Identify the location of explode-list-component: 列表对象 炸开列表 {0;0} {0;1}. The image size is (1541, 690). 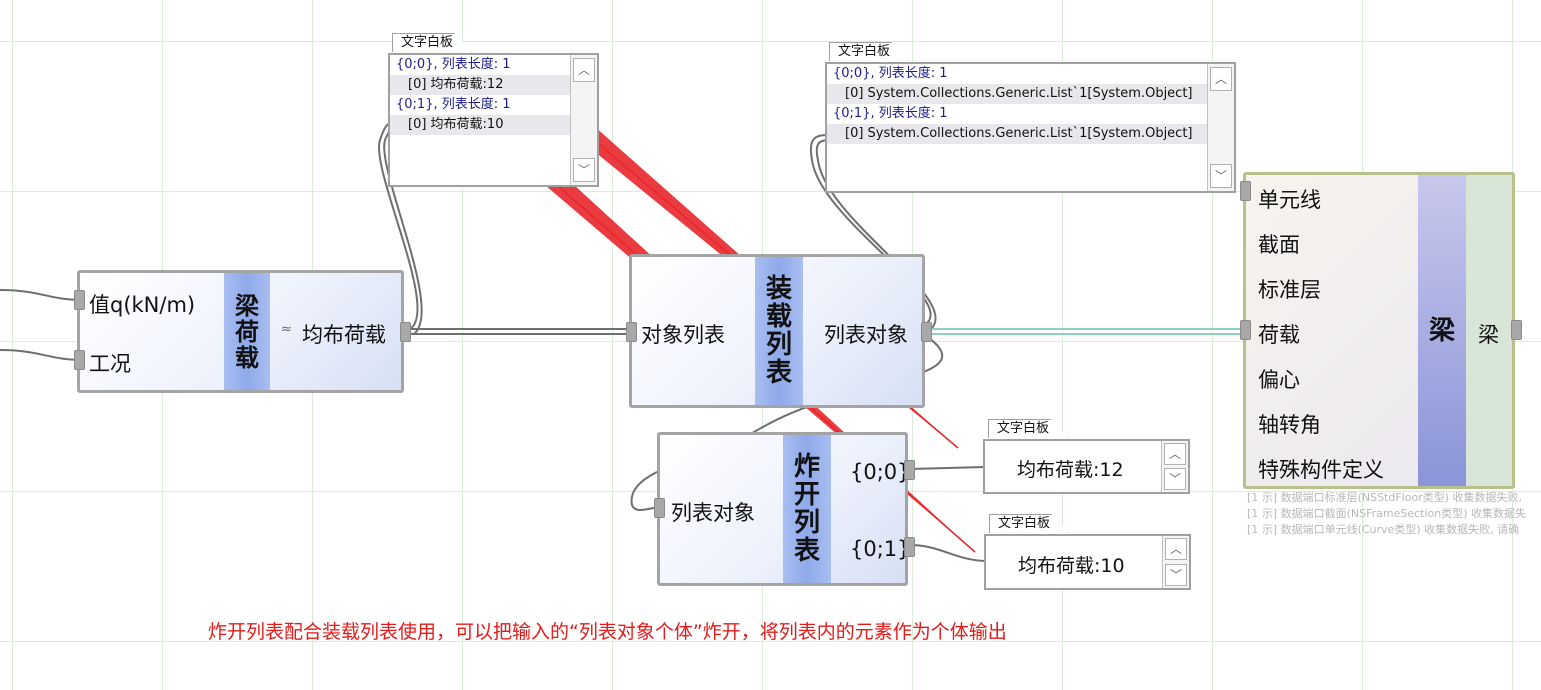
(784, 509).